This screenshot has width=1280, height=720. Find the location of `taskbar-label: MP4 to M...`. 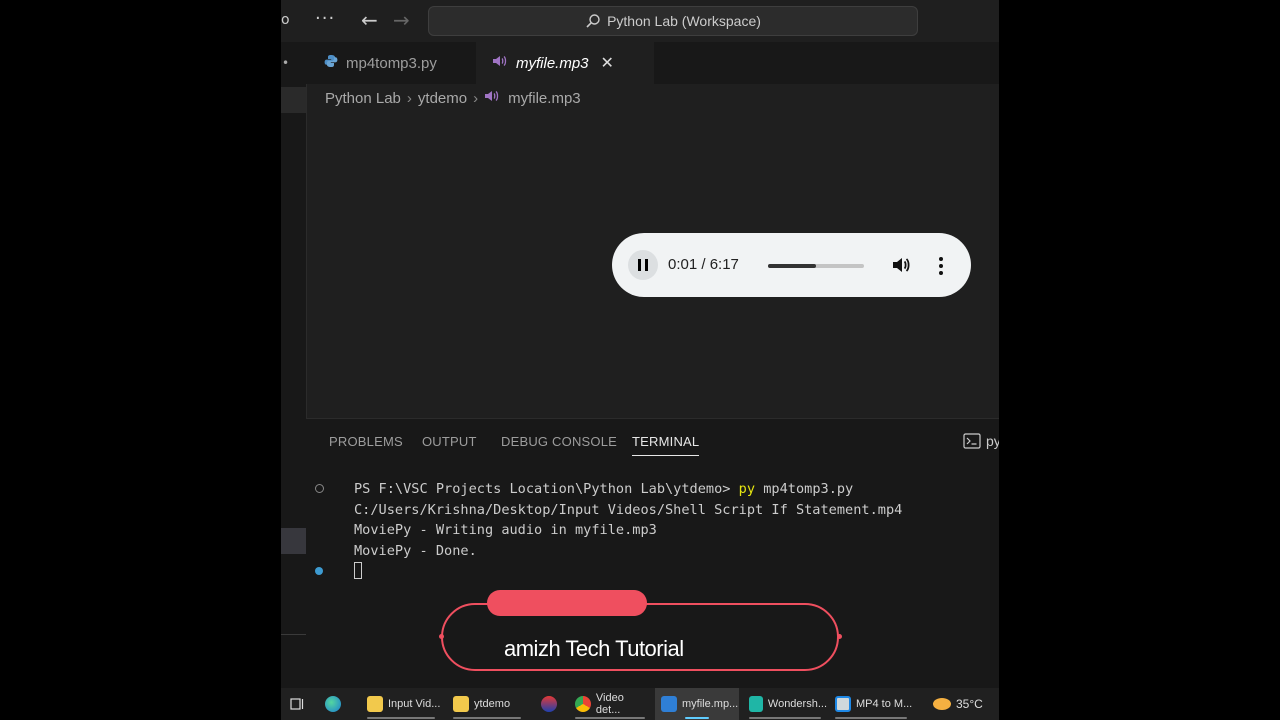

taskbar-label: MP4 to M... is located at coordinates (884, 704).